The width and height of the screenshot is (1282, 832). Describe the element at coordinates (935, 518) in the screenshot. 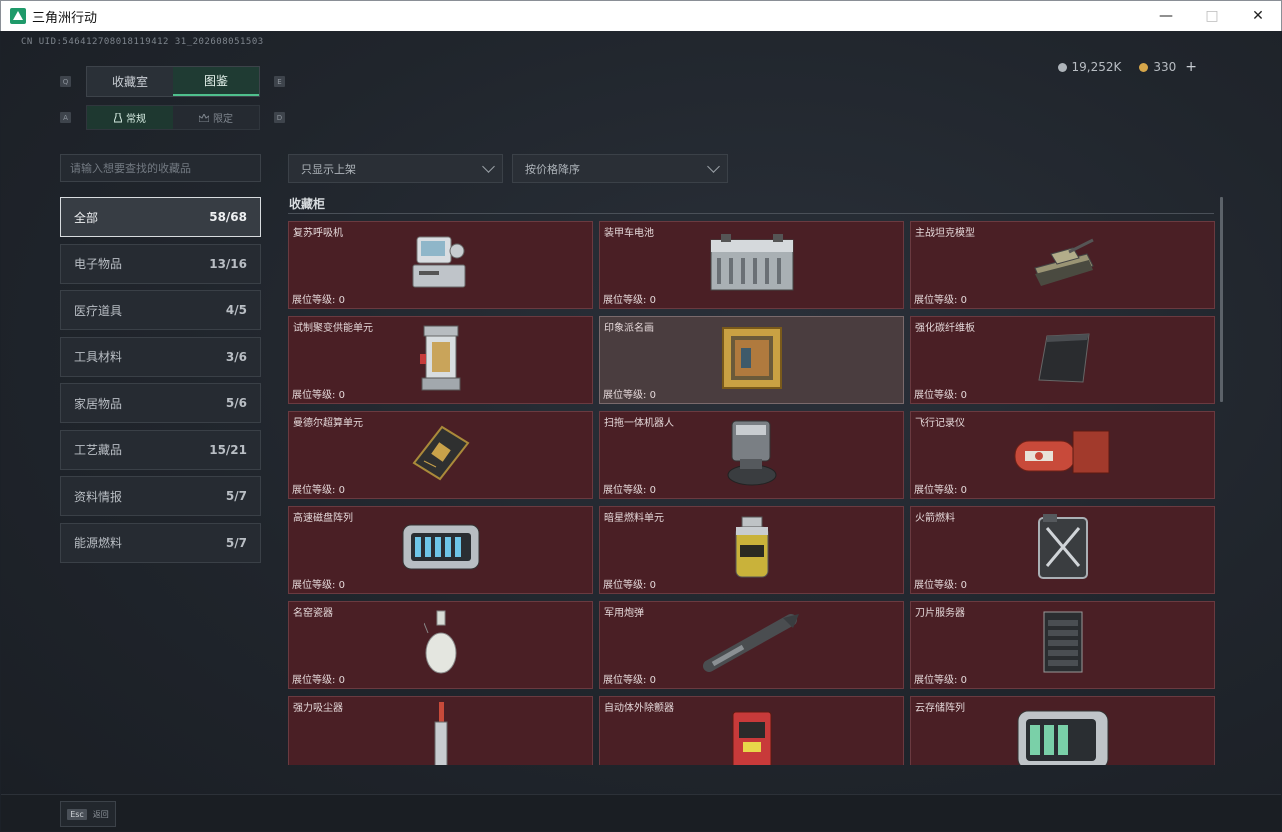

I see `item-name: 火箭燃料` at that location.